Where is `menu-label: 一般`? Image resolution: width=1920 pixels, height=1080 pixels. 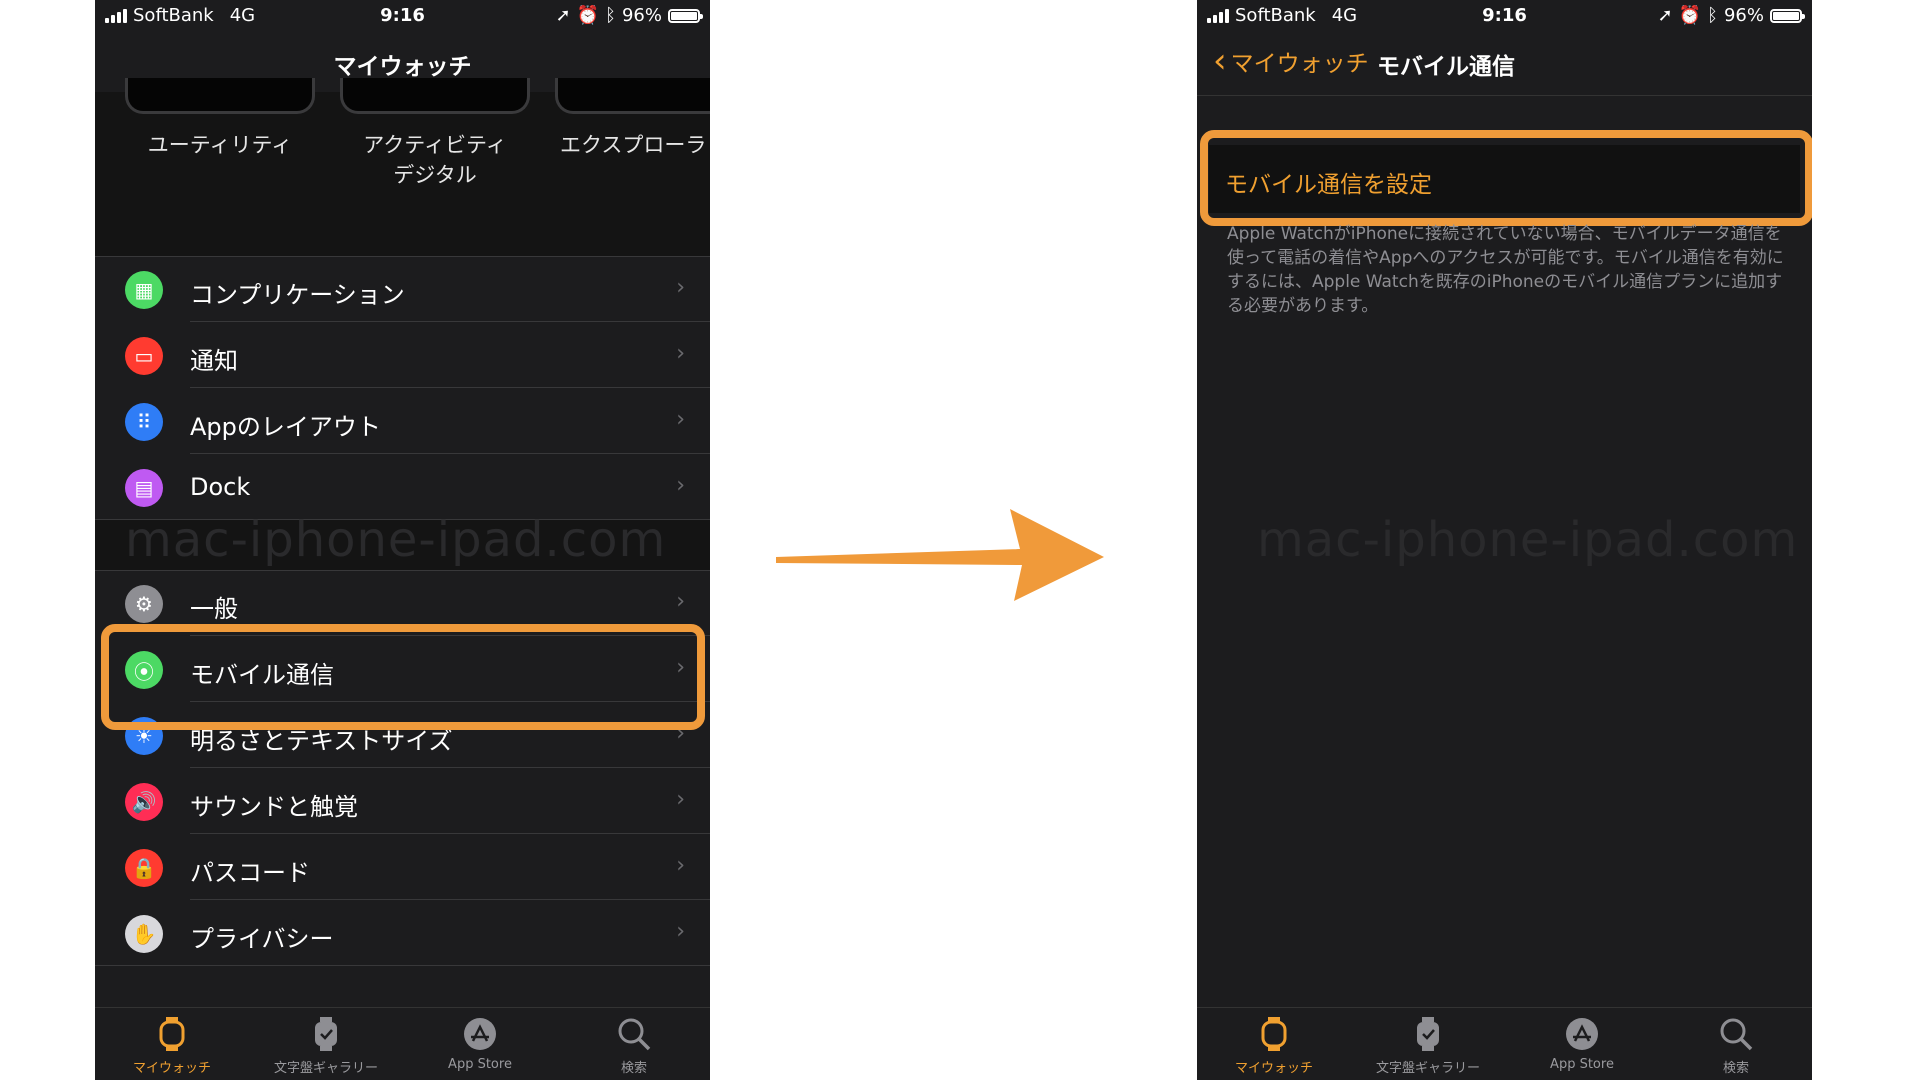
menu-label: 一般 is located at coordinates (214, 609).